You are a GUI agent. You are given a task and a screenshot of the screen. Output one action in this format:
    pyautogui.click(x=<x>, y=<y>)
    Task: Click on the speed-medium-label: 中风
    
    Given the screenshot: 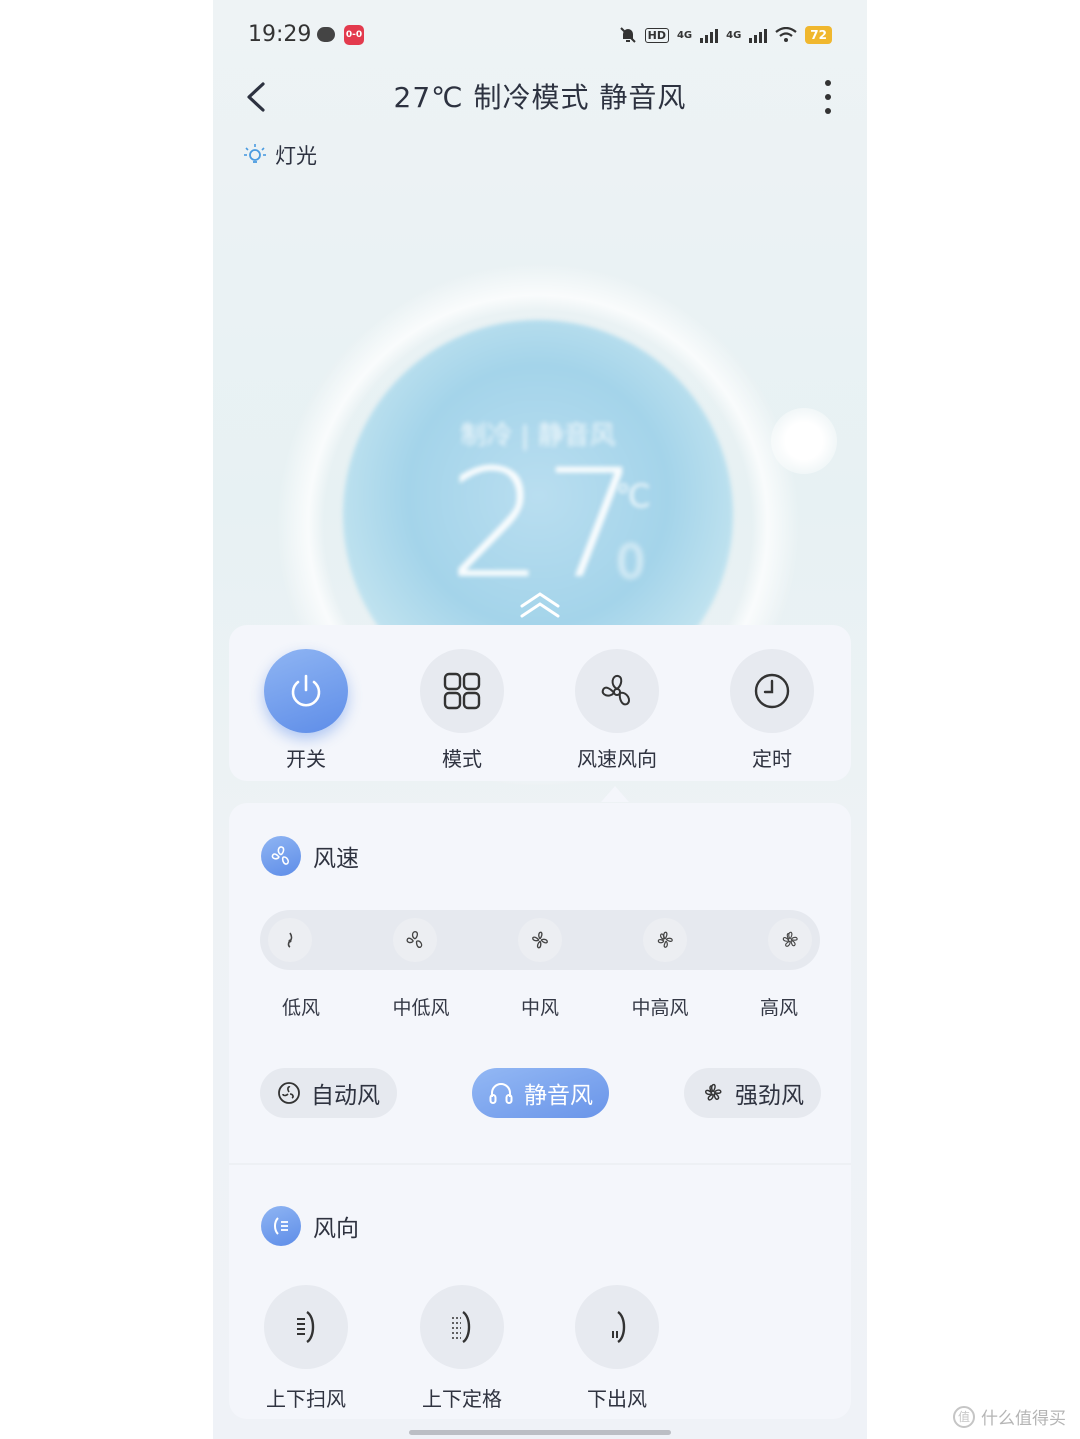 What is the action you would take?
    pyautogui.click(x=540, y=1006)
    